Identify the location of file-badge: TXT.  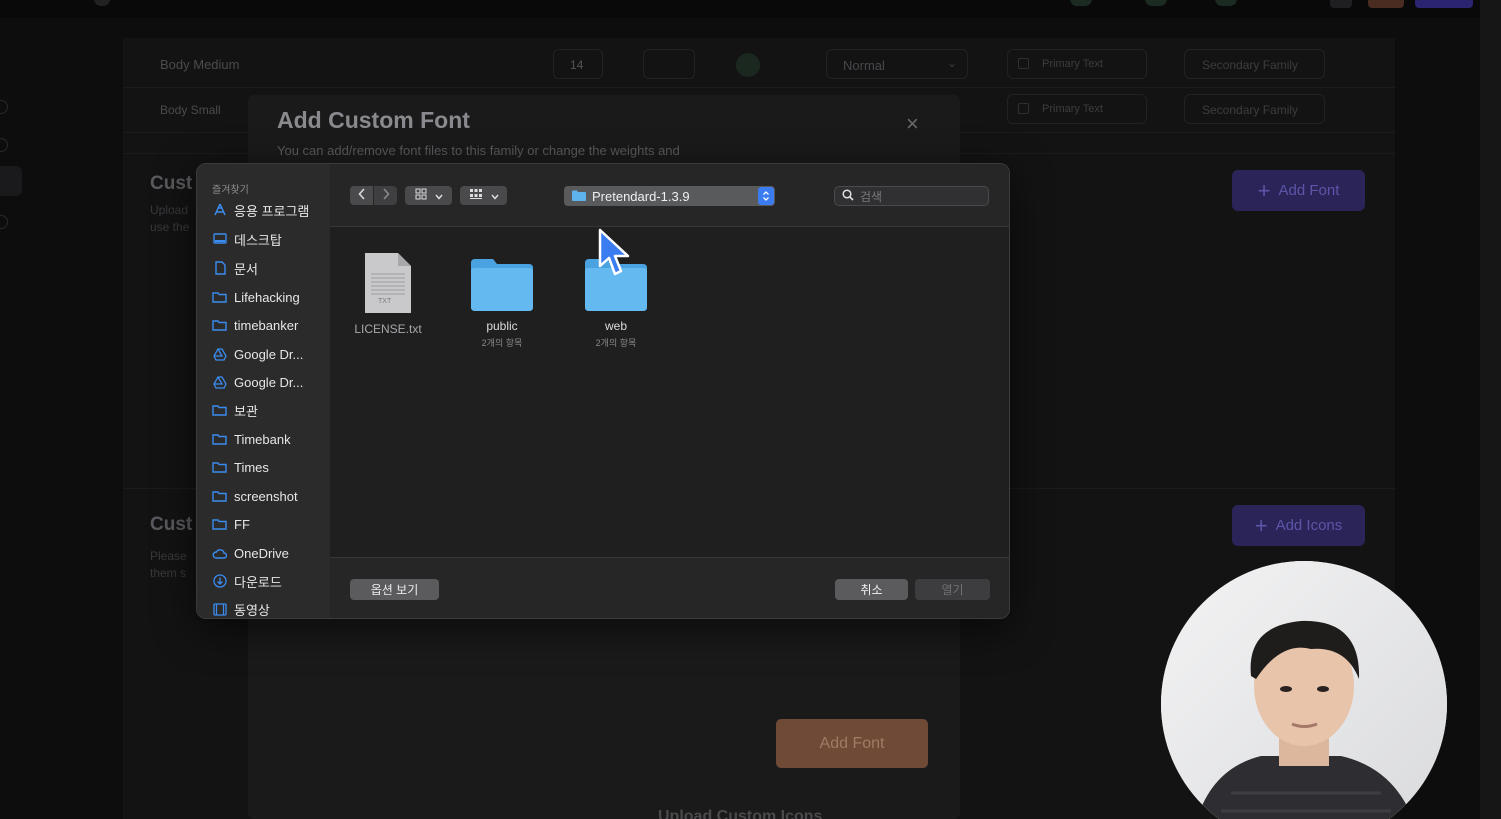
(385, 301).